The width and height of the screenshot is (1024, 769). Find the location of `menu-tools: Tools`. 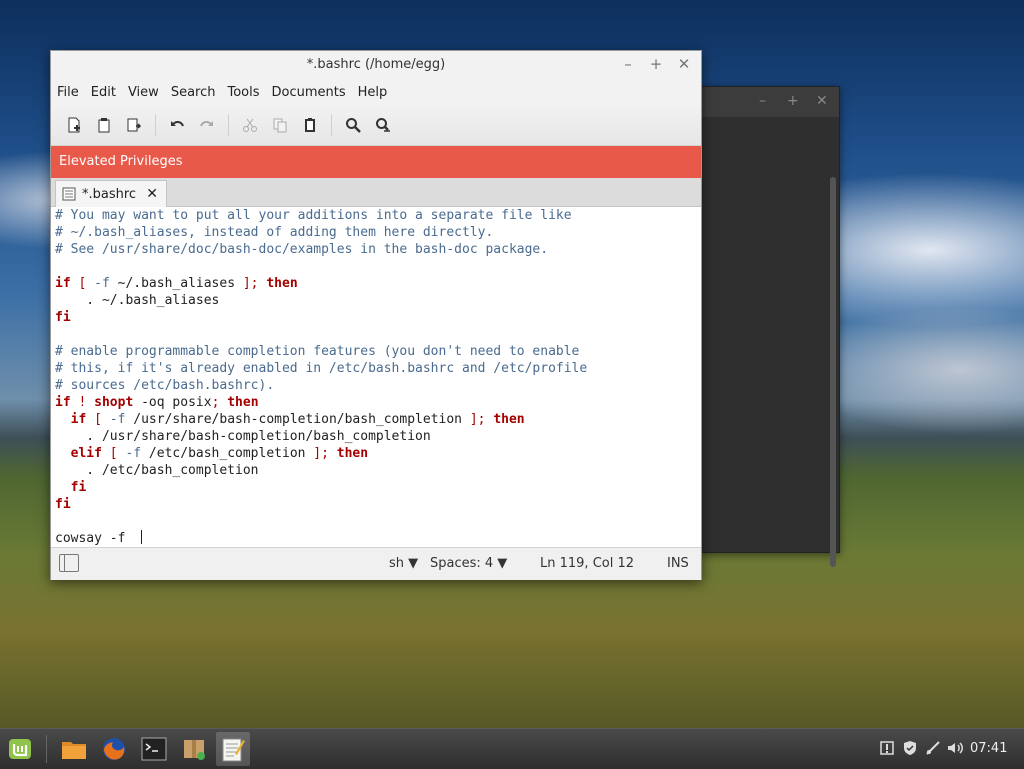

menu-tools: Tools is located at coordinates (247, 92).